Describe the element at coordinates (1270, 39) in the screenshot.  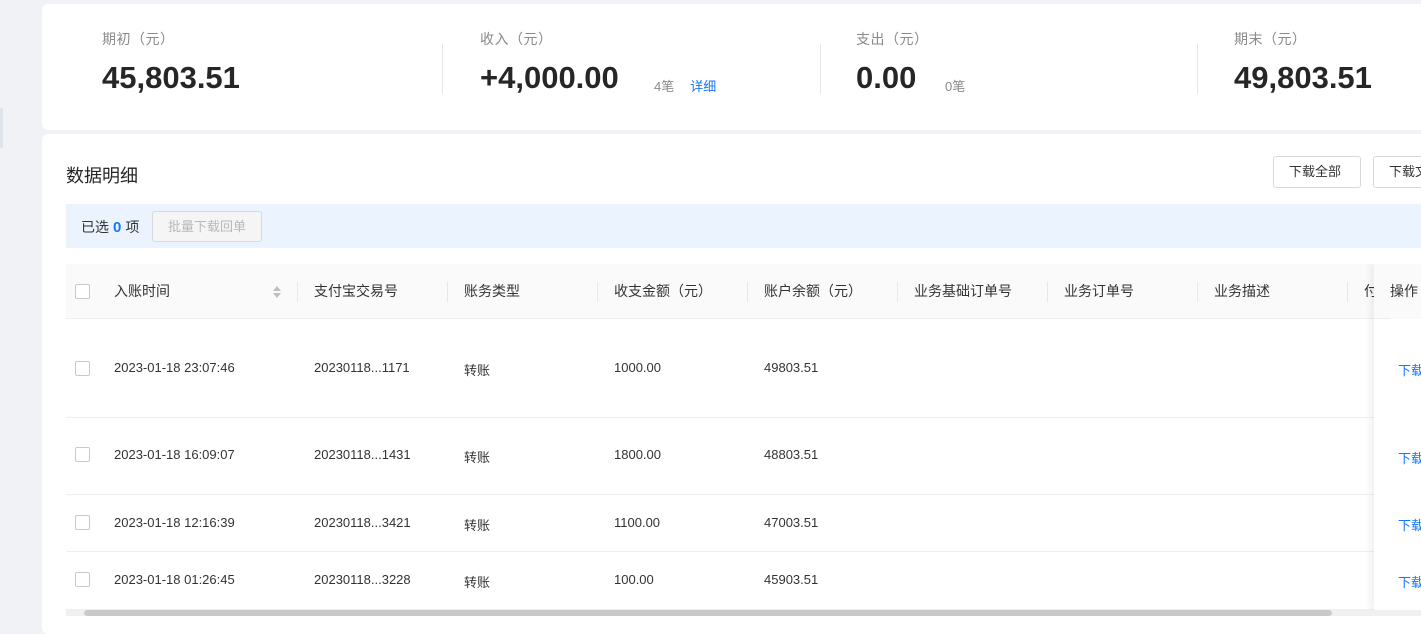
I see `stat-closing-label: 期末（元）` at that location.